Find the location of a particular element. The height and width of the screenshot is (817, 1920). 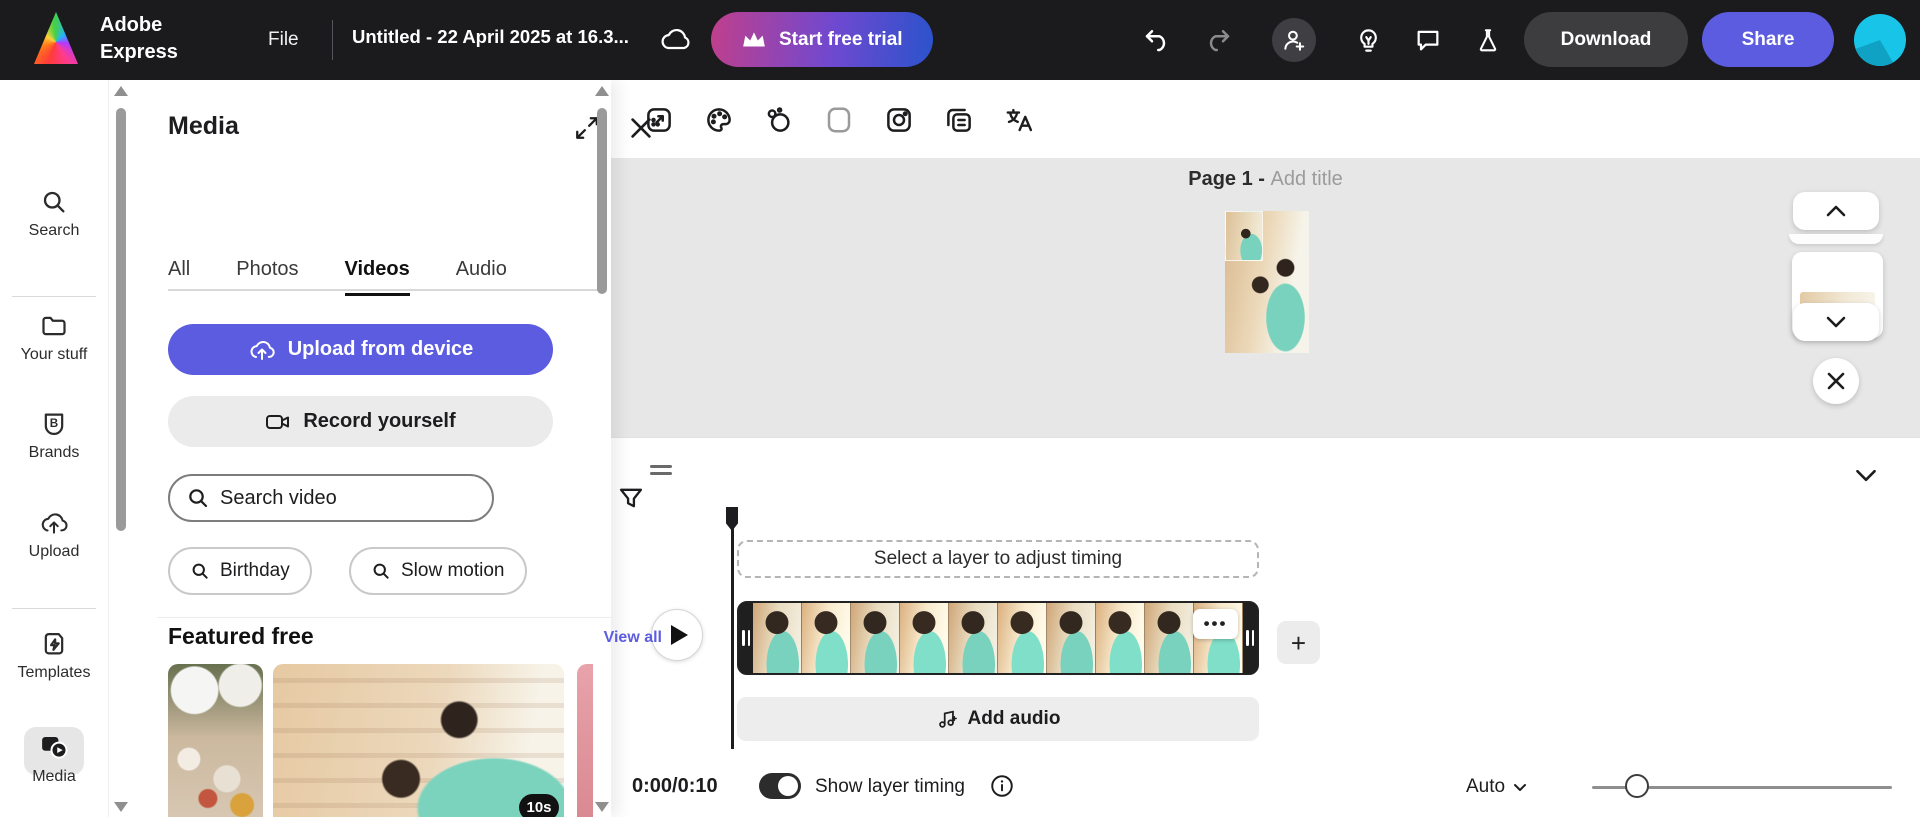

chip-slow-motion: Slow motion is located at coordinates (438, 571).